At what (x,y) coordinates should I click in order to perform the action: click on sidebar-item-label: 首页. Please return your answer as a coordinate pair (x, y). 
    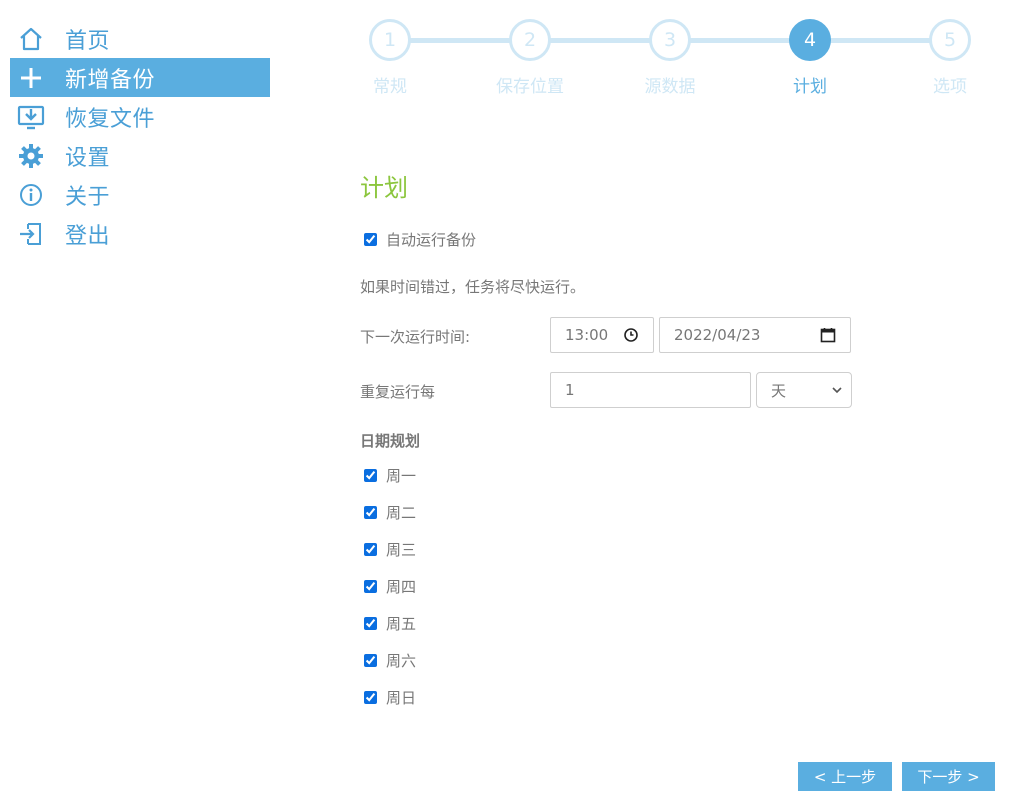
    Looking at the image, I should click on (88, 41).